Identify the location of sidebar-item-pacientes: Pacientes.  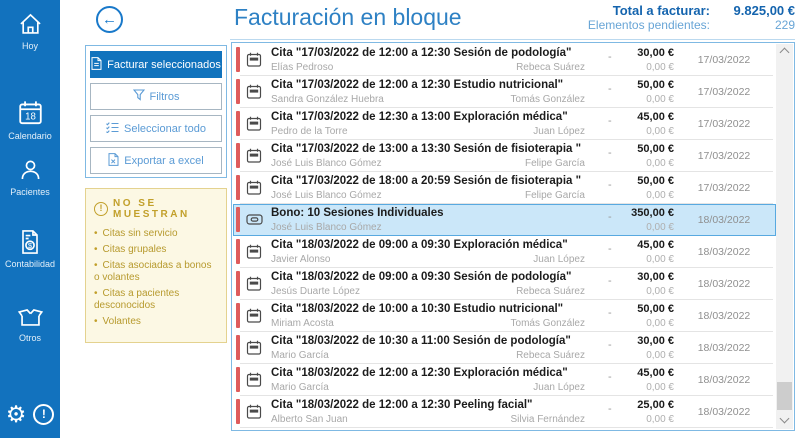
(30, 177).